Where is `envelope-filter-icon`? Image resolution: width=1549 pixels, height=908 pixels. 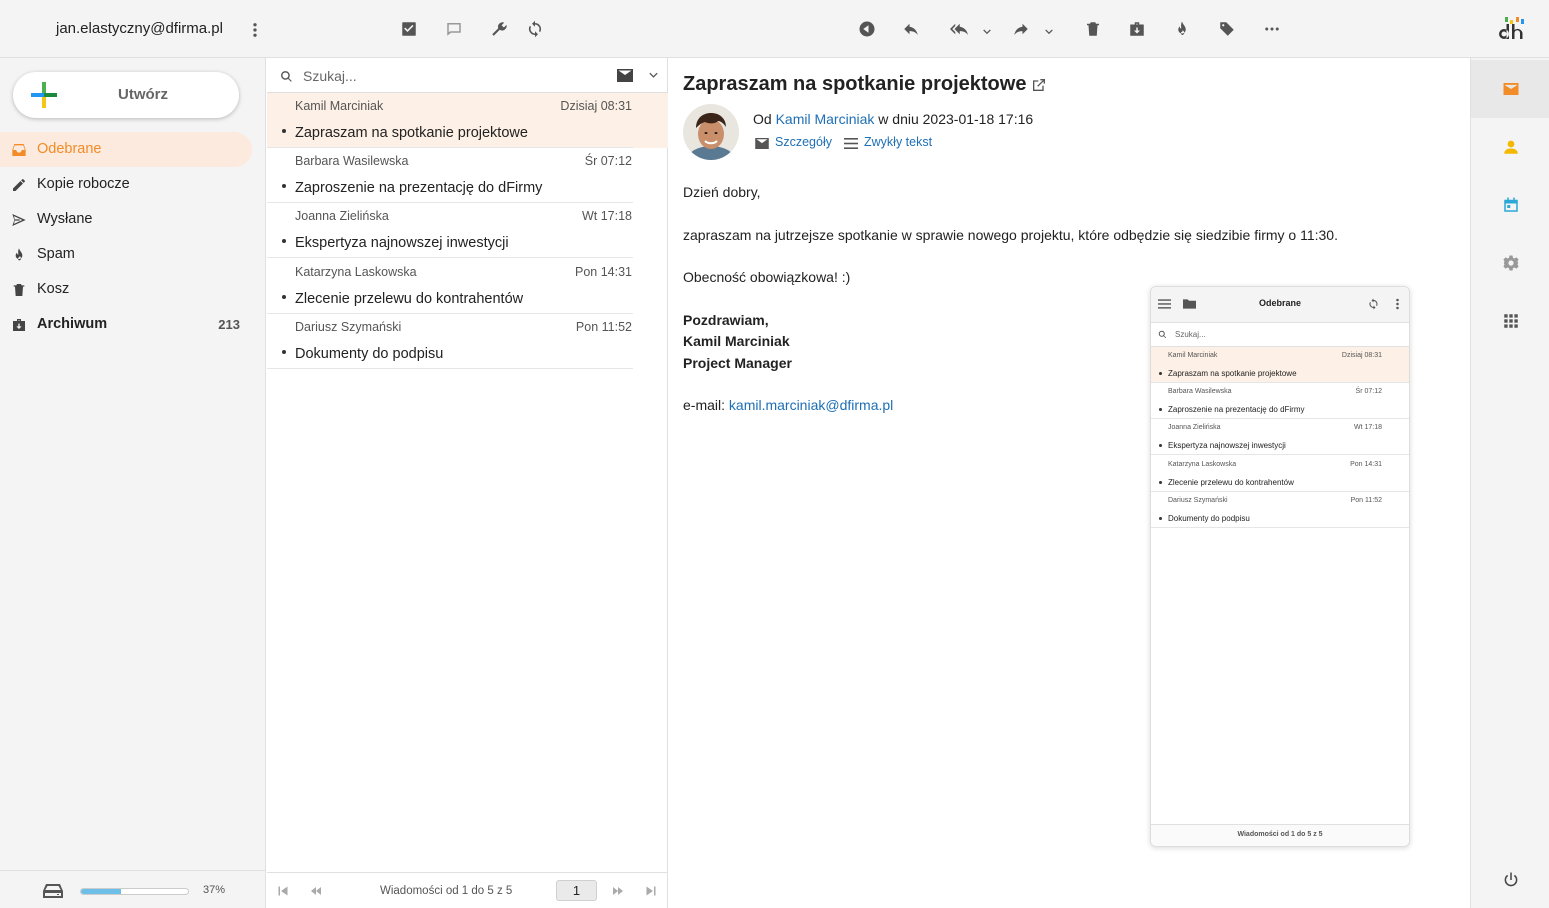 envelope-filter-icon is located at coordinates (625, 75).